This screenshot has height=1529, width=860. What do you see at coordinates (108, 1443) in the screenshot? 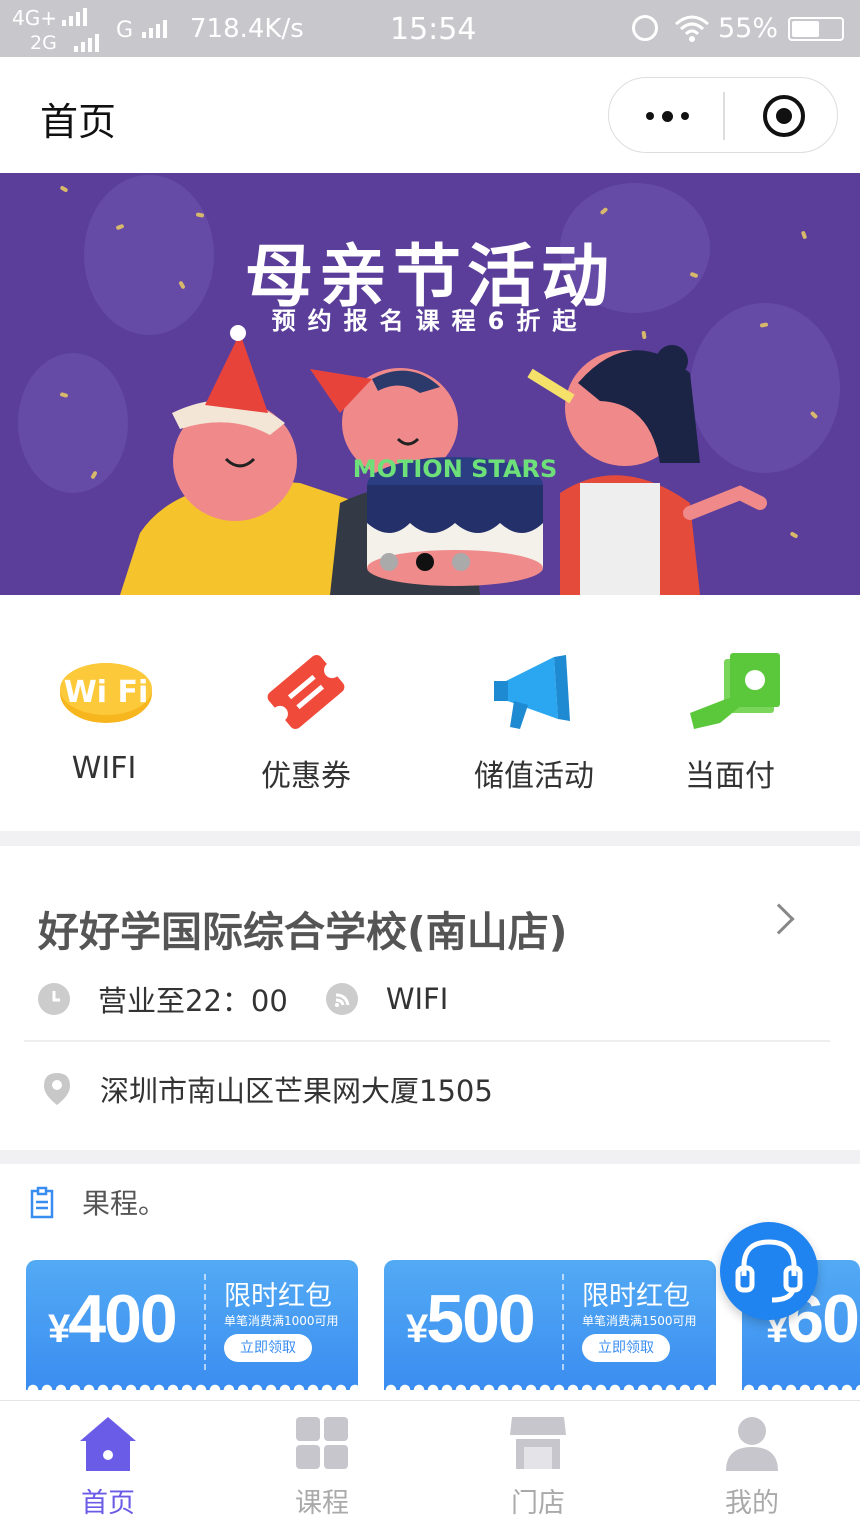
I see `home-icon` at bounding box center [108, 1443].